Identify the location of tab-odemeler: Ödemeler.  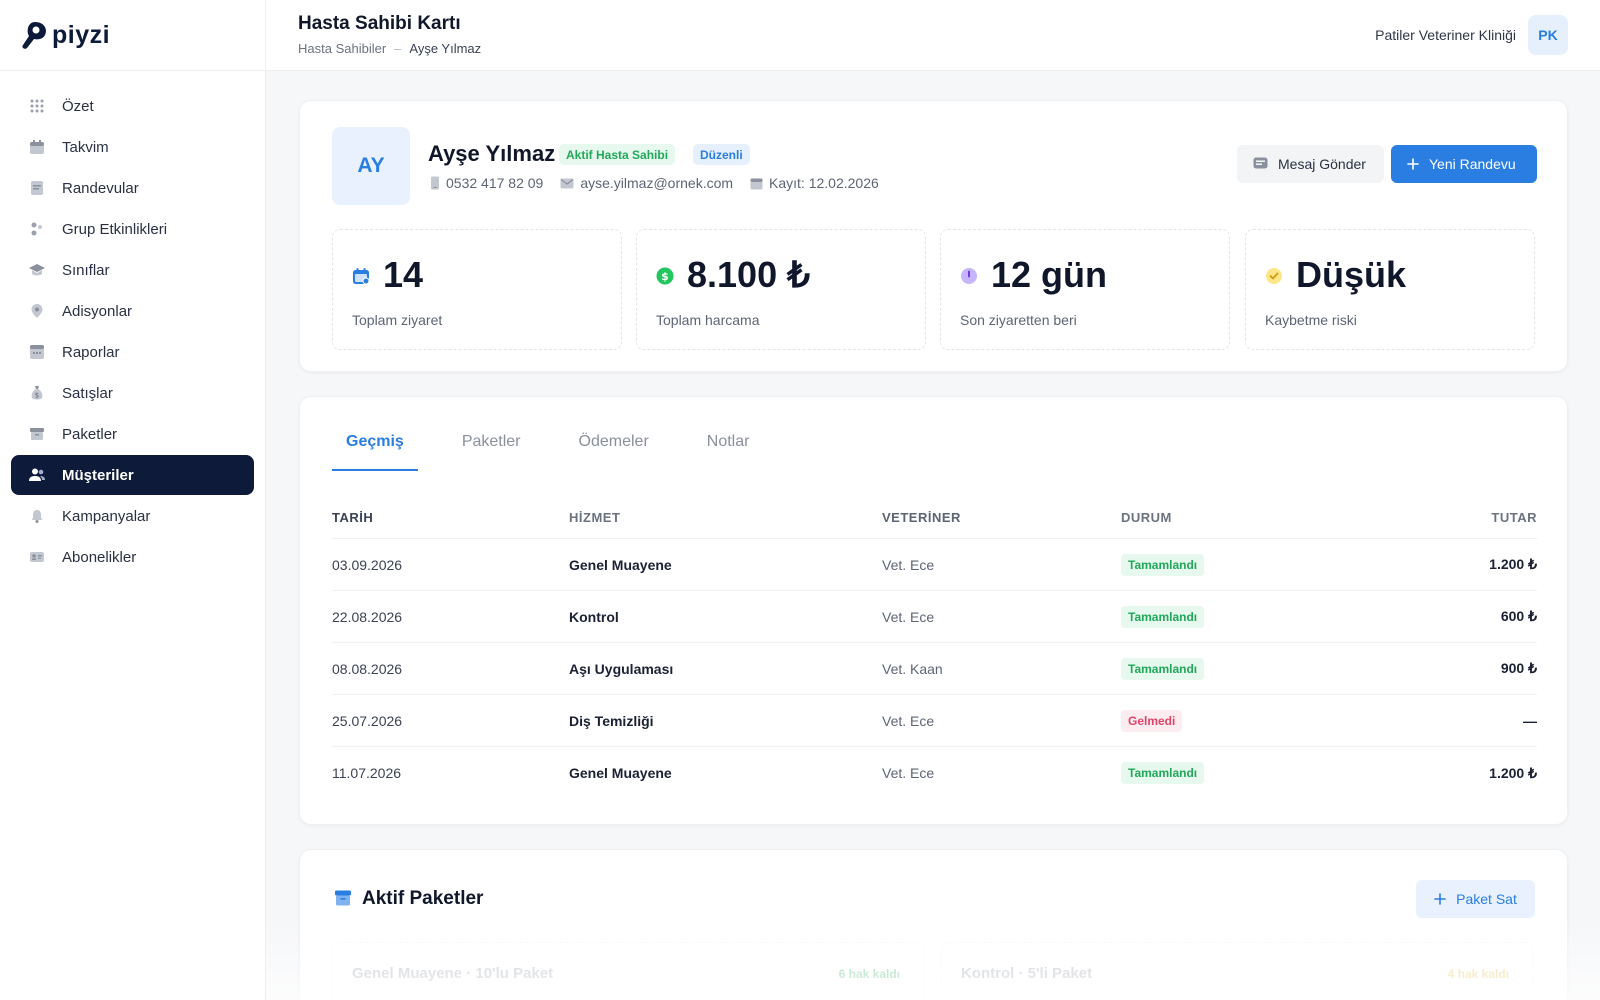
(614, 448).